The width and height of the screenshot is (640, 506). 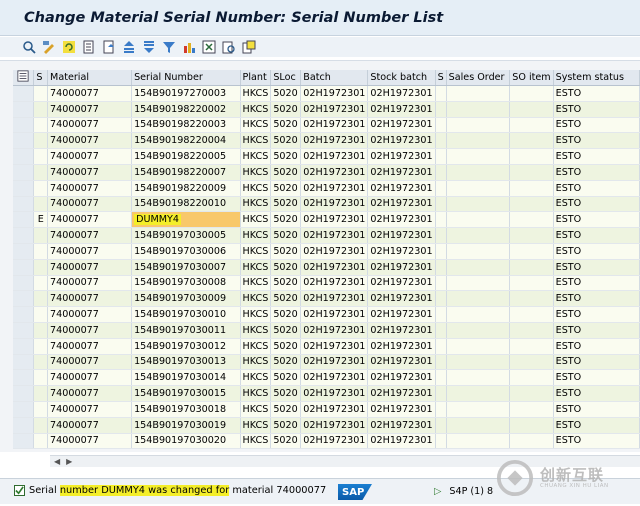 What do you see at coordinates (186, 156) in the screenshot?
I see `serial-number-cell: 154B90198220005` at bounding box center [186, 156].